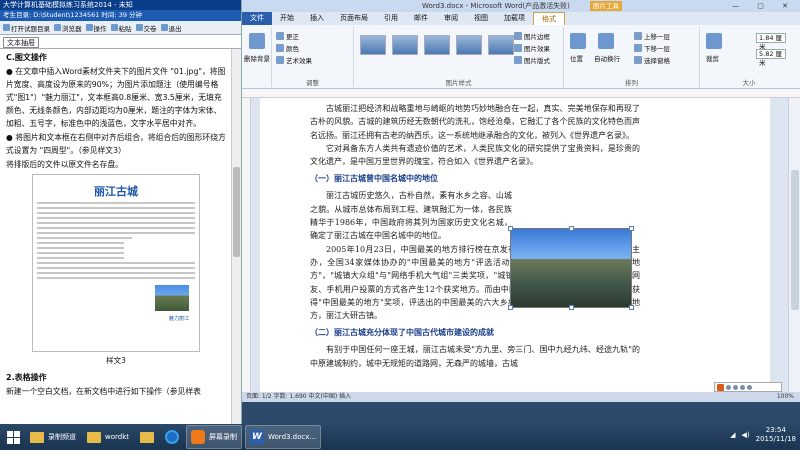  I want to click on exit-icon, so click(164, 27).